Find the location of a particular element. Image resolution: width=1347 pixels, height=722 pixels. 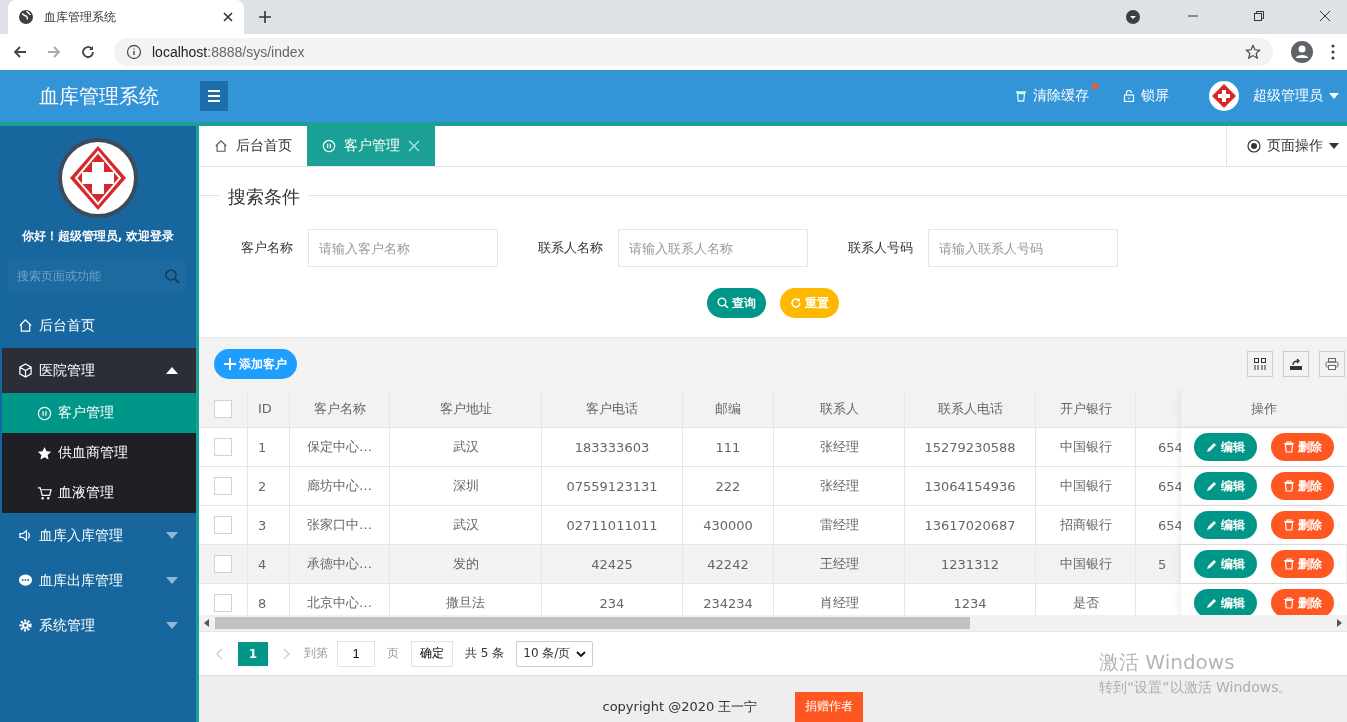

home-icon is located at coordinates (221, 146).